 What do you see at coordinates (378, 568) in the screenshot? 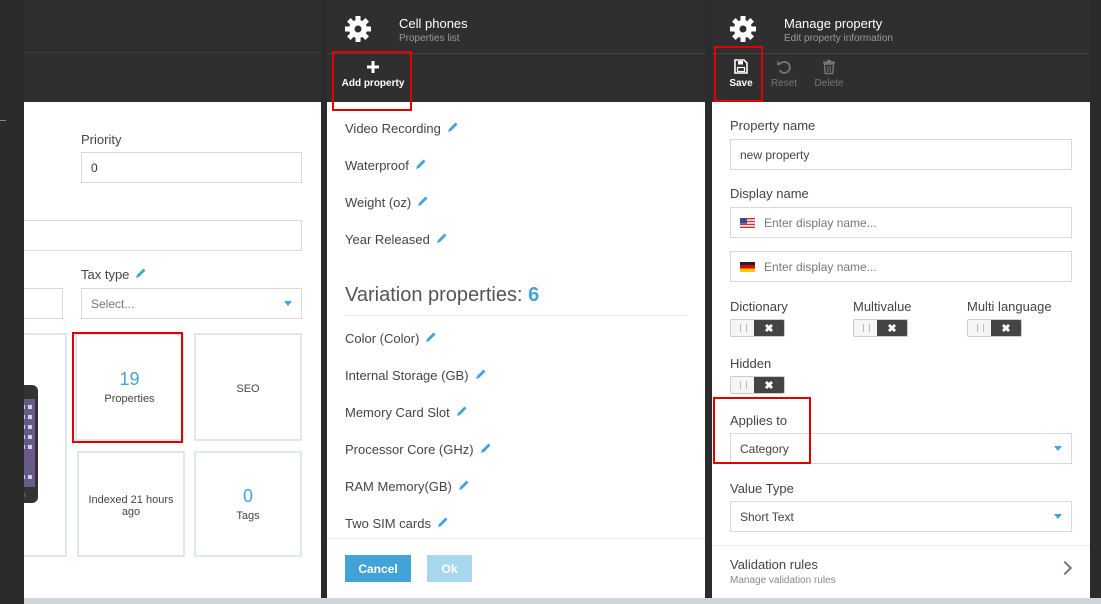
I see `cancel-button: Cancel` at bounding box center [378, 568].